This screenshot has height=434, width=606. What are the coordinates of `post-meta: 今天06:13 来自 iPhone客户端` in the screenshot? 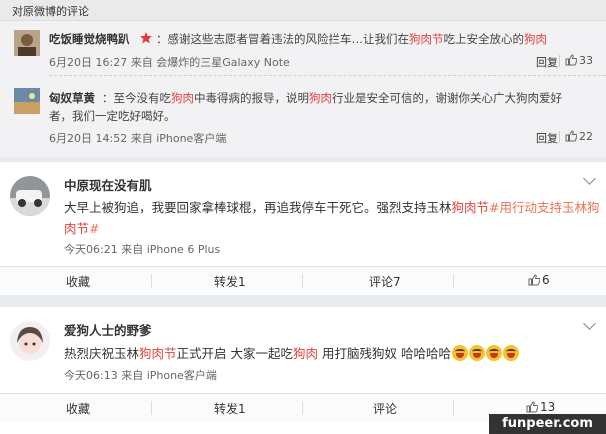 It's located at (140, 375).